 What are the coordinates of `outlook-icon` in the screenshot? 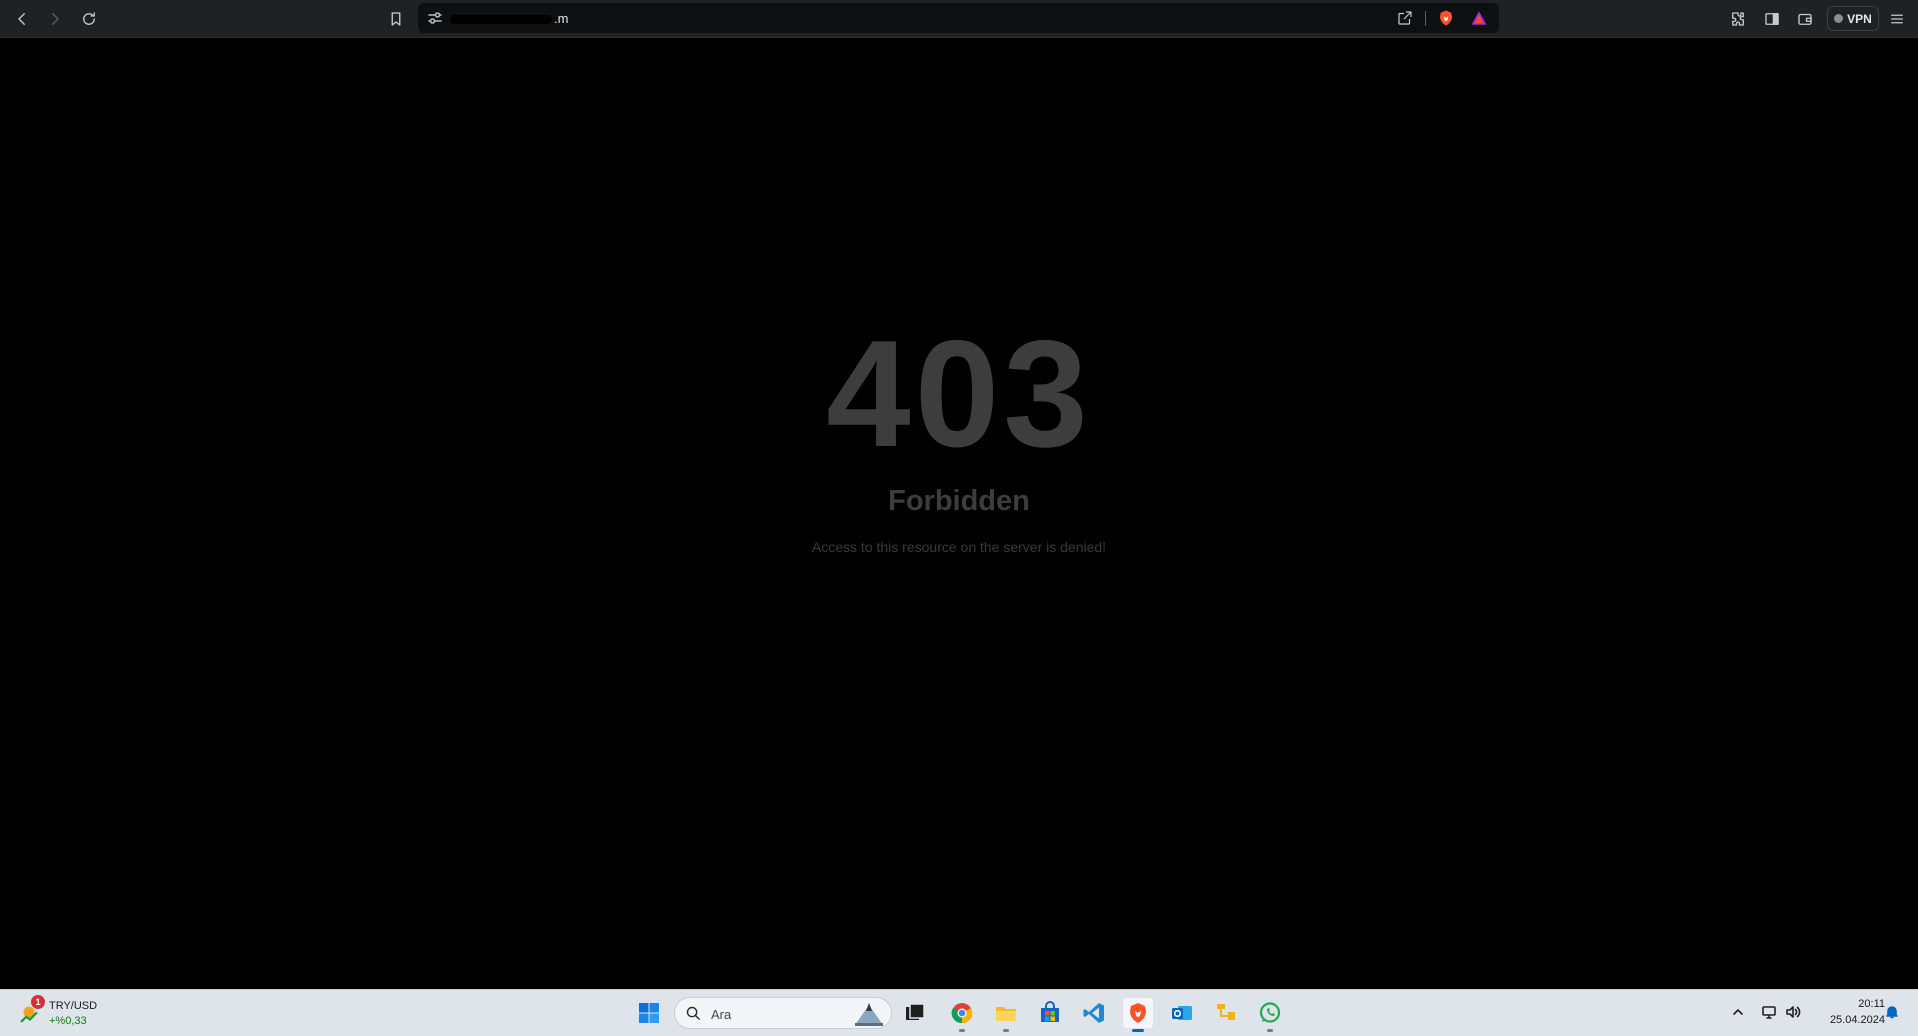 It's located at (1182, 1013).